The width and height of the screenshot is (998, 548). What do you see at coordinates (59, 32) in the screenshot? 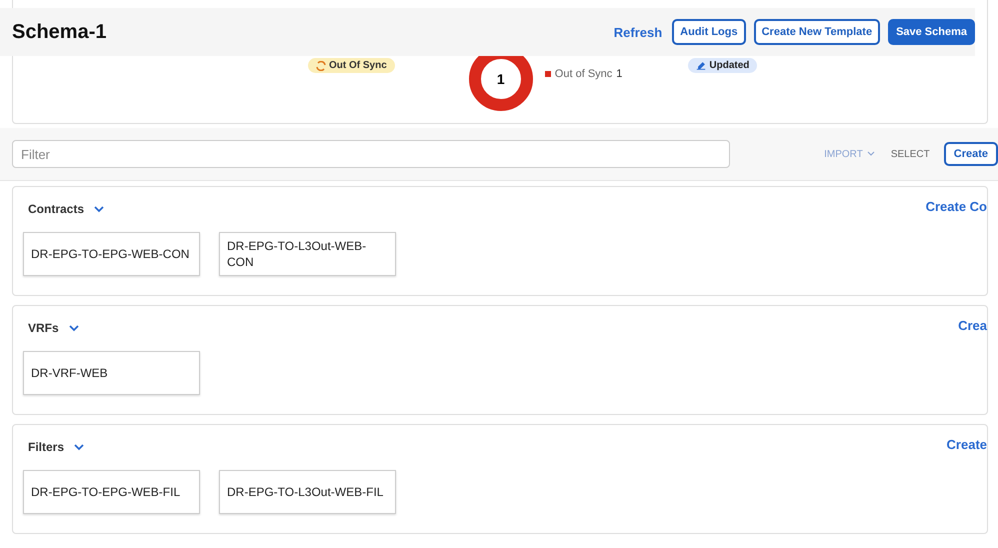
I see `page-title: Schema-1` at bounding box center [59, 32].